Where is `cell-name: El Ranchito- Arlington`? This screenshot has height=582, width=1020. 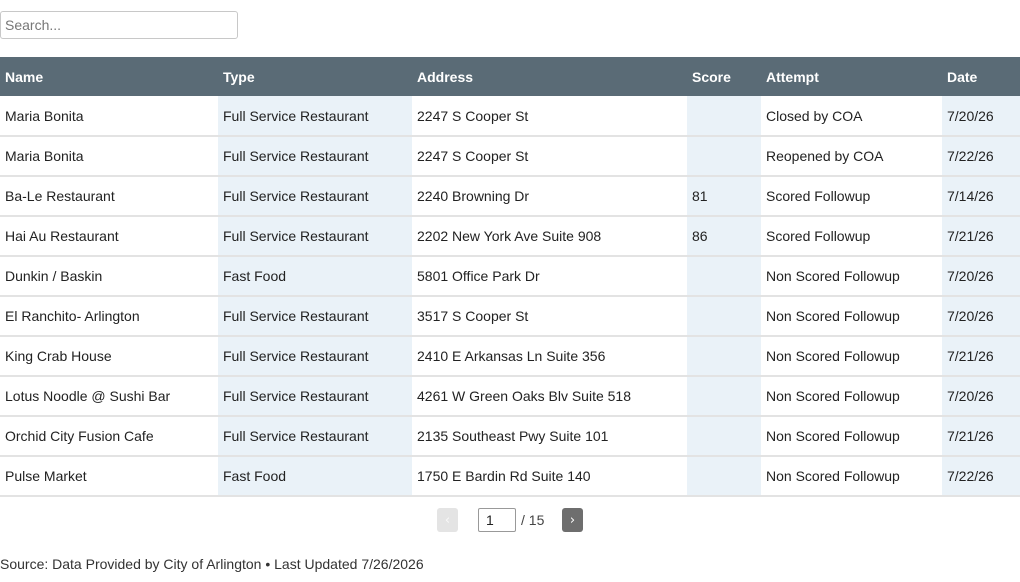
cell-name: El Ranchito- Arlington is located at coordinates (109, 316).